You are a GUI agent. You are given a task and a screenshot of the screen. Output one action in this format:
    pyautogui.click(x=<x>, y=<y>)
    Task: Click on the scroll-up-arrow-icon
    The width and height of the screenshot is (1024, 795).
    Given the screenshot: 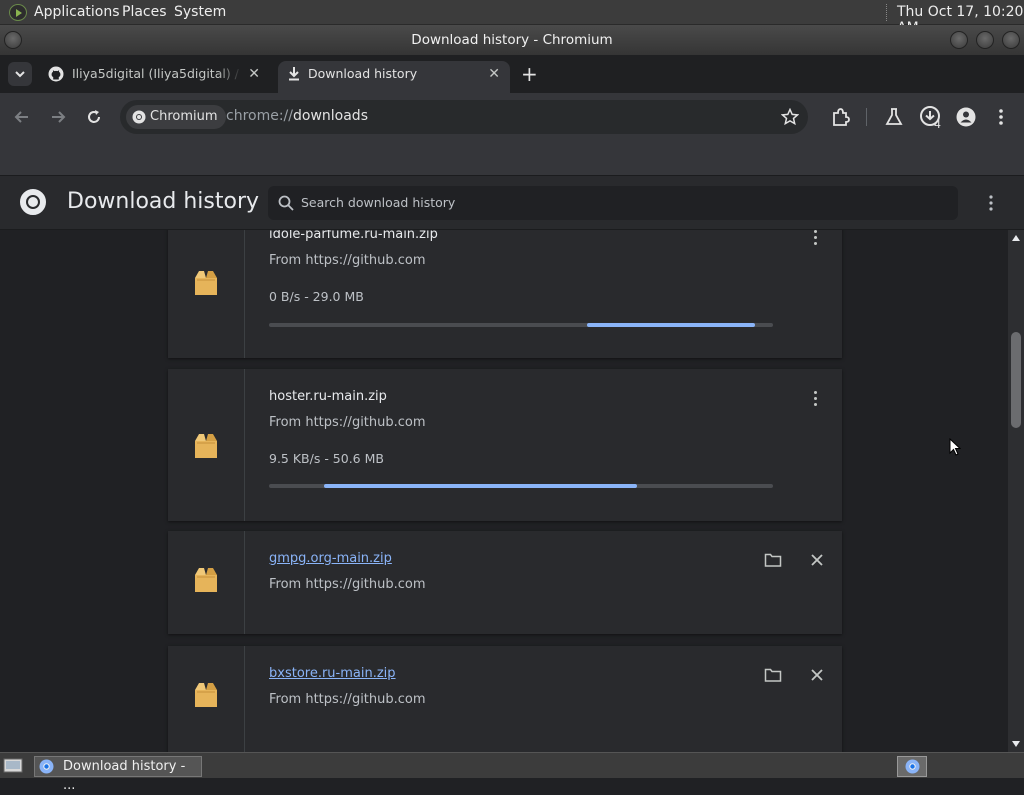 What is the action you would take?
    pyautogui.click(x=1016, y=238)
    